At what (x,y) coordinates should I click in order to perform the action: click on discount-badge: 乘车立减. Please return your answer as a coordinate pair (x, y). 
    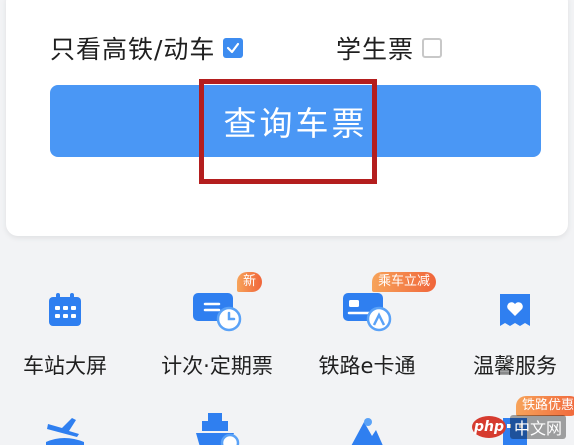
    Looking at the image, I should click on (404, 282).